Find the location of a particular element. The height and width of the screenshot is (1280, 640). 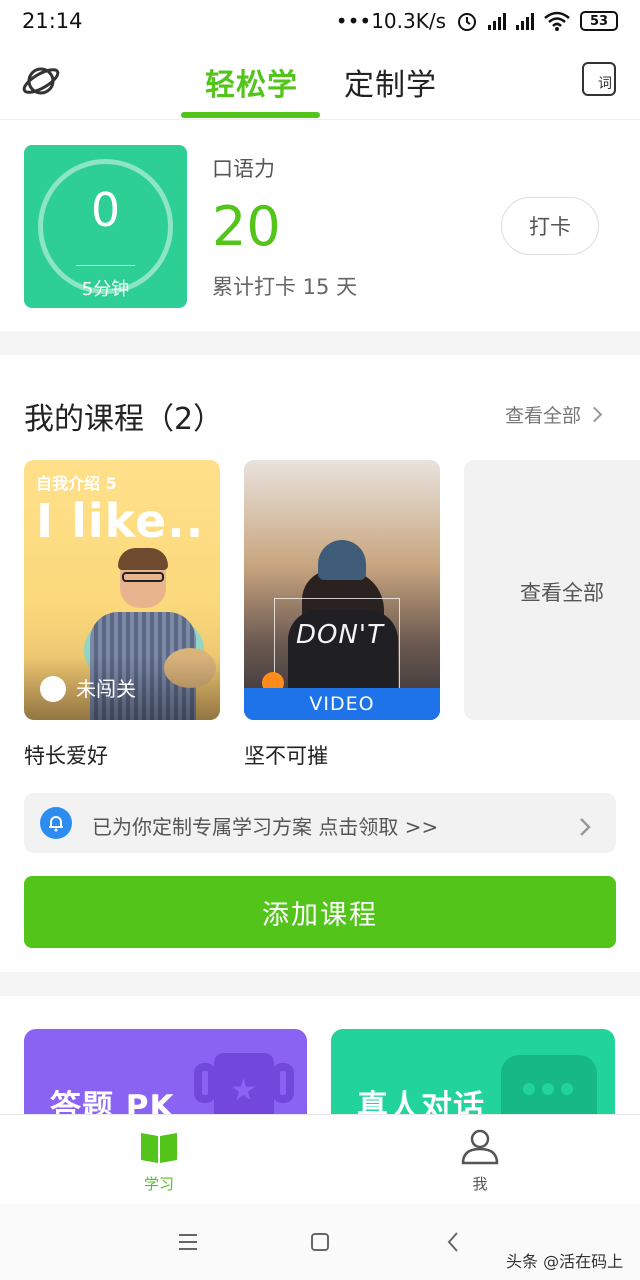

daily-timer-tile: 0 5分钟 is located at coordinates (105, 226).